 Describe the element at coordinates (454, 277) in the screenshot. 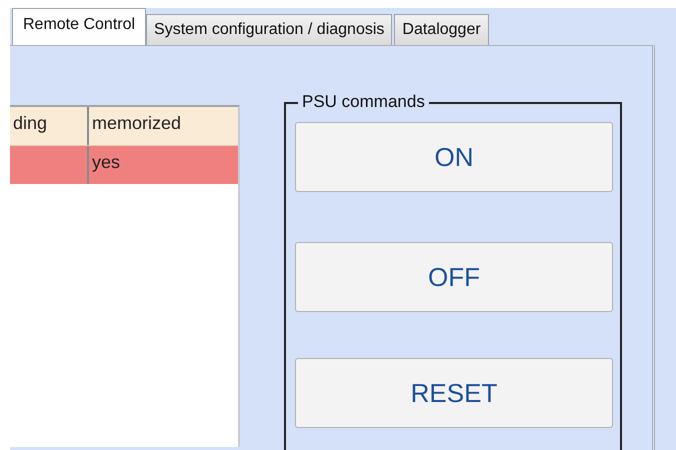

I see `command-button: OFF` at that location.